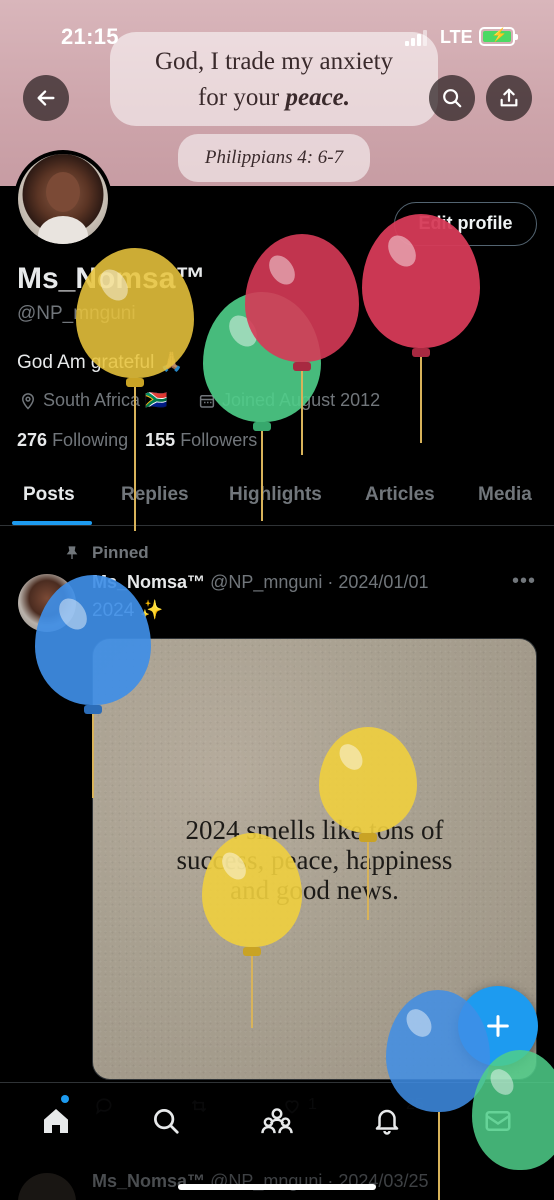 The image size is (554, 1200). What do you see at coordinates (277, 1187) in the screenshot?
I see `home-indicator` at bounding box center [277, 1187].